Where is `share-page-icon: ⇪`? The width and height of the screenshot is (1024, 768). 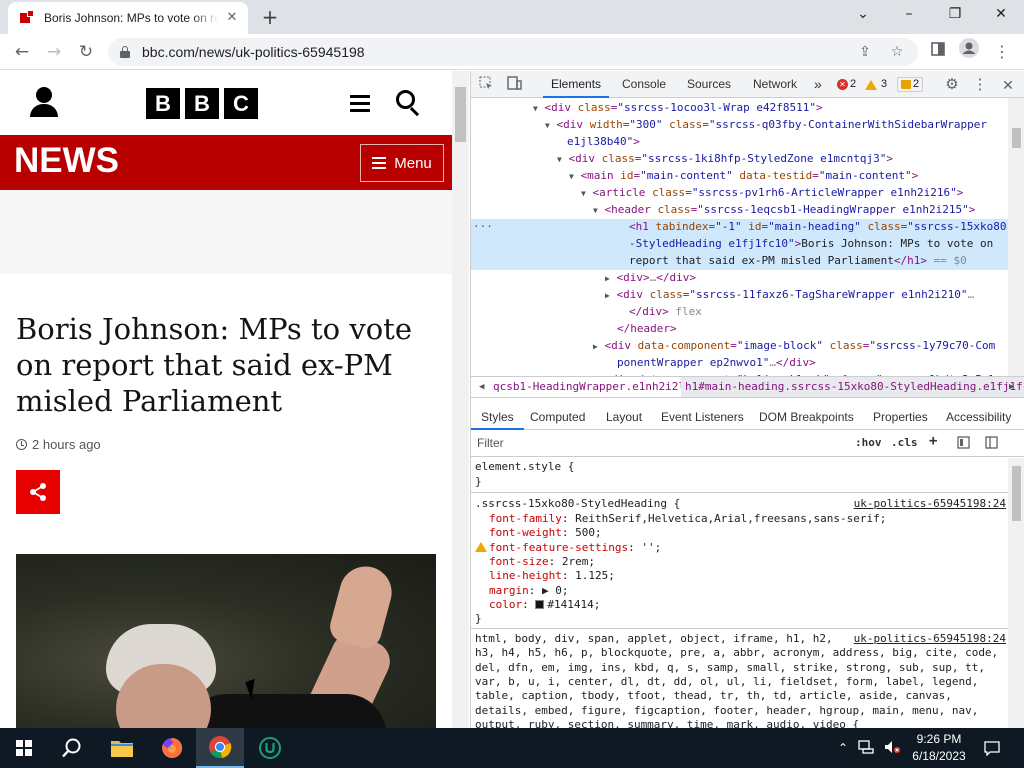
share-page-icon: ⇪ is located at coordinates (865, 52).